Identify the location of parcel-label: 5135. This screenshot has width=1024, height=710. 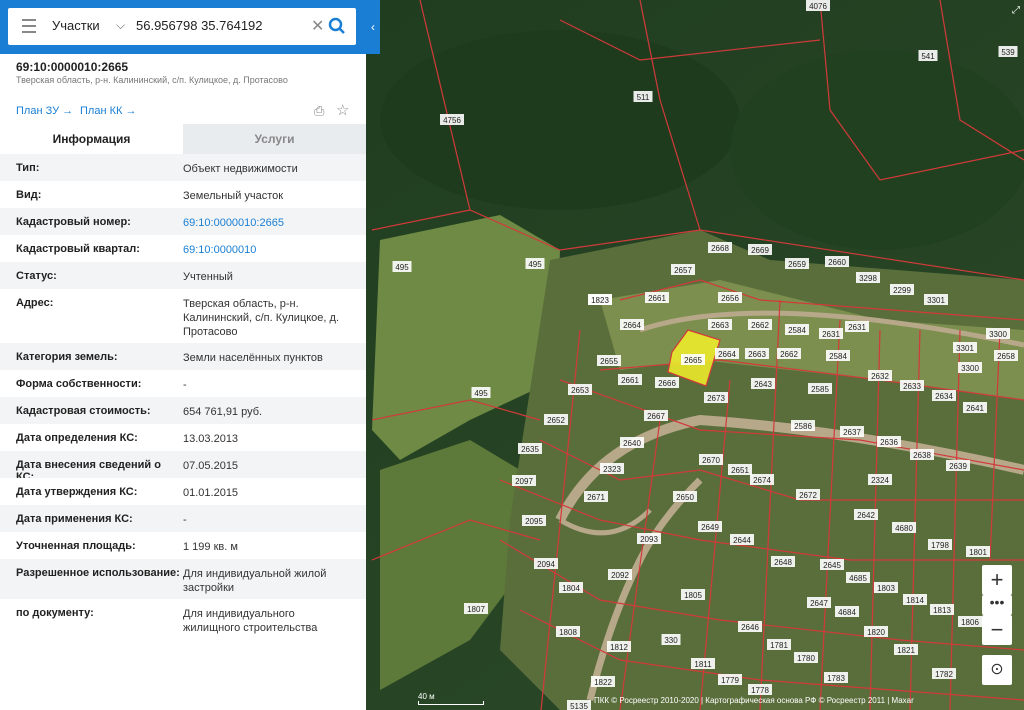
(579, 706).